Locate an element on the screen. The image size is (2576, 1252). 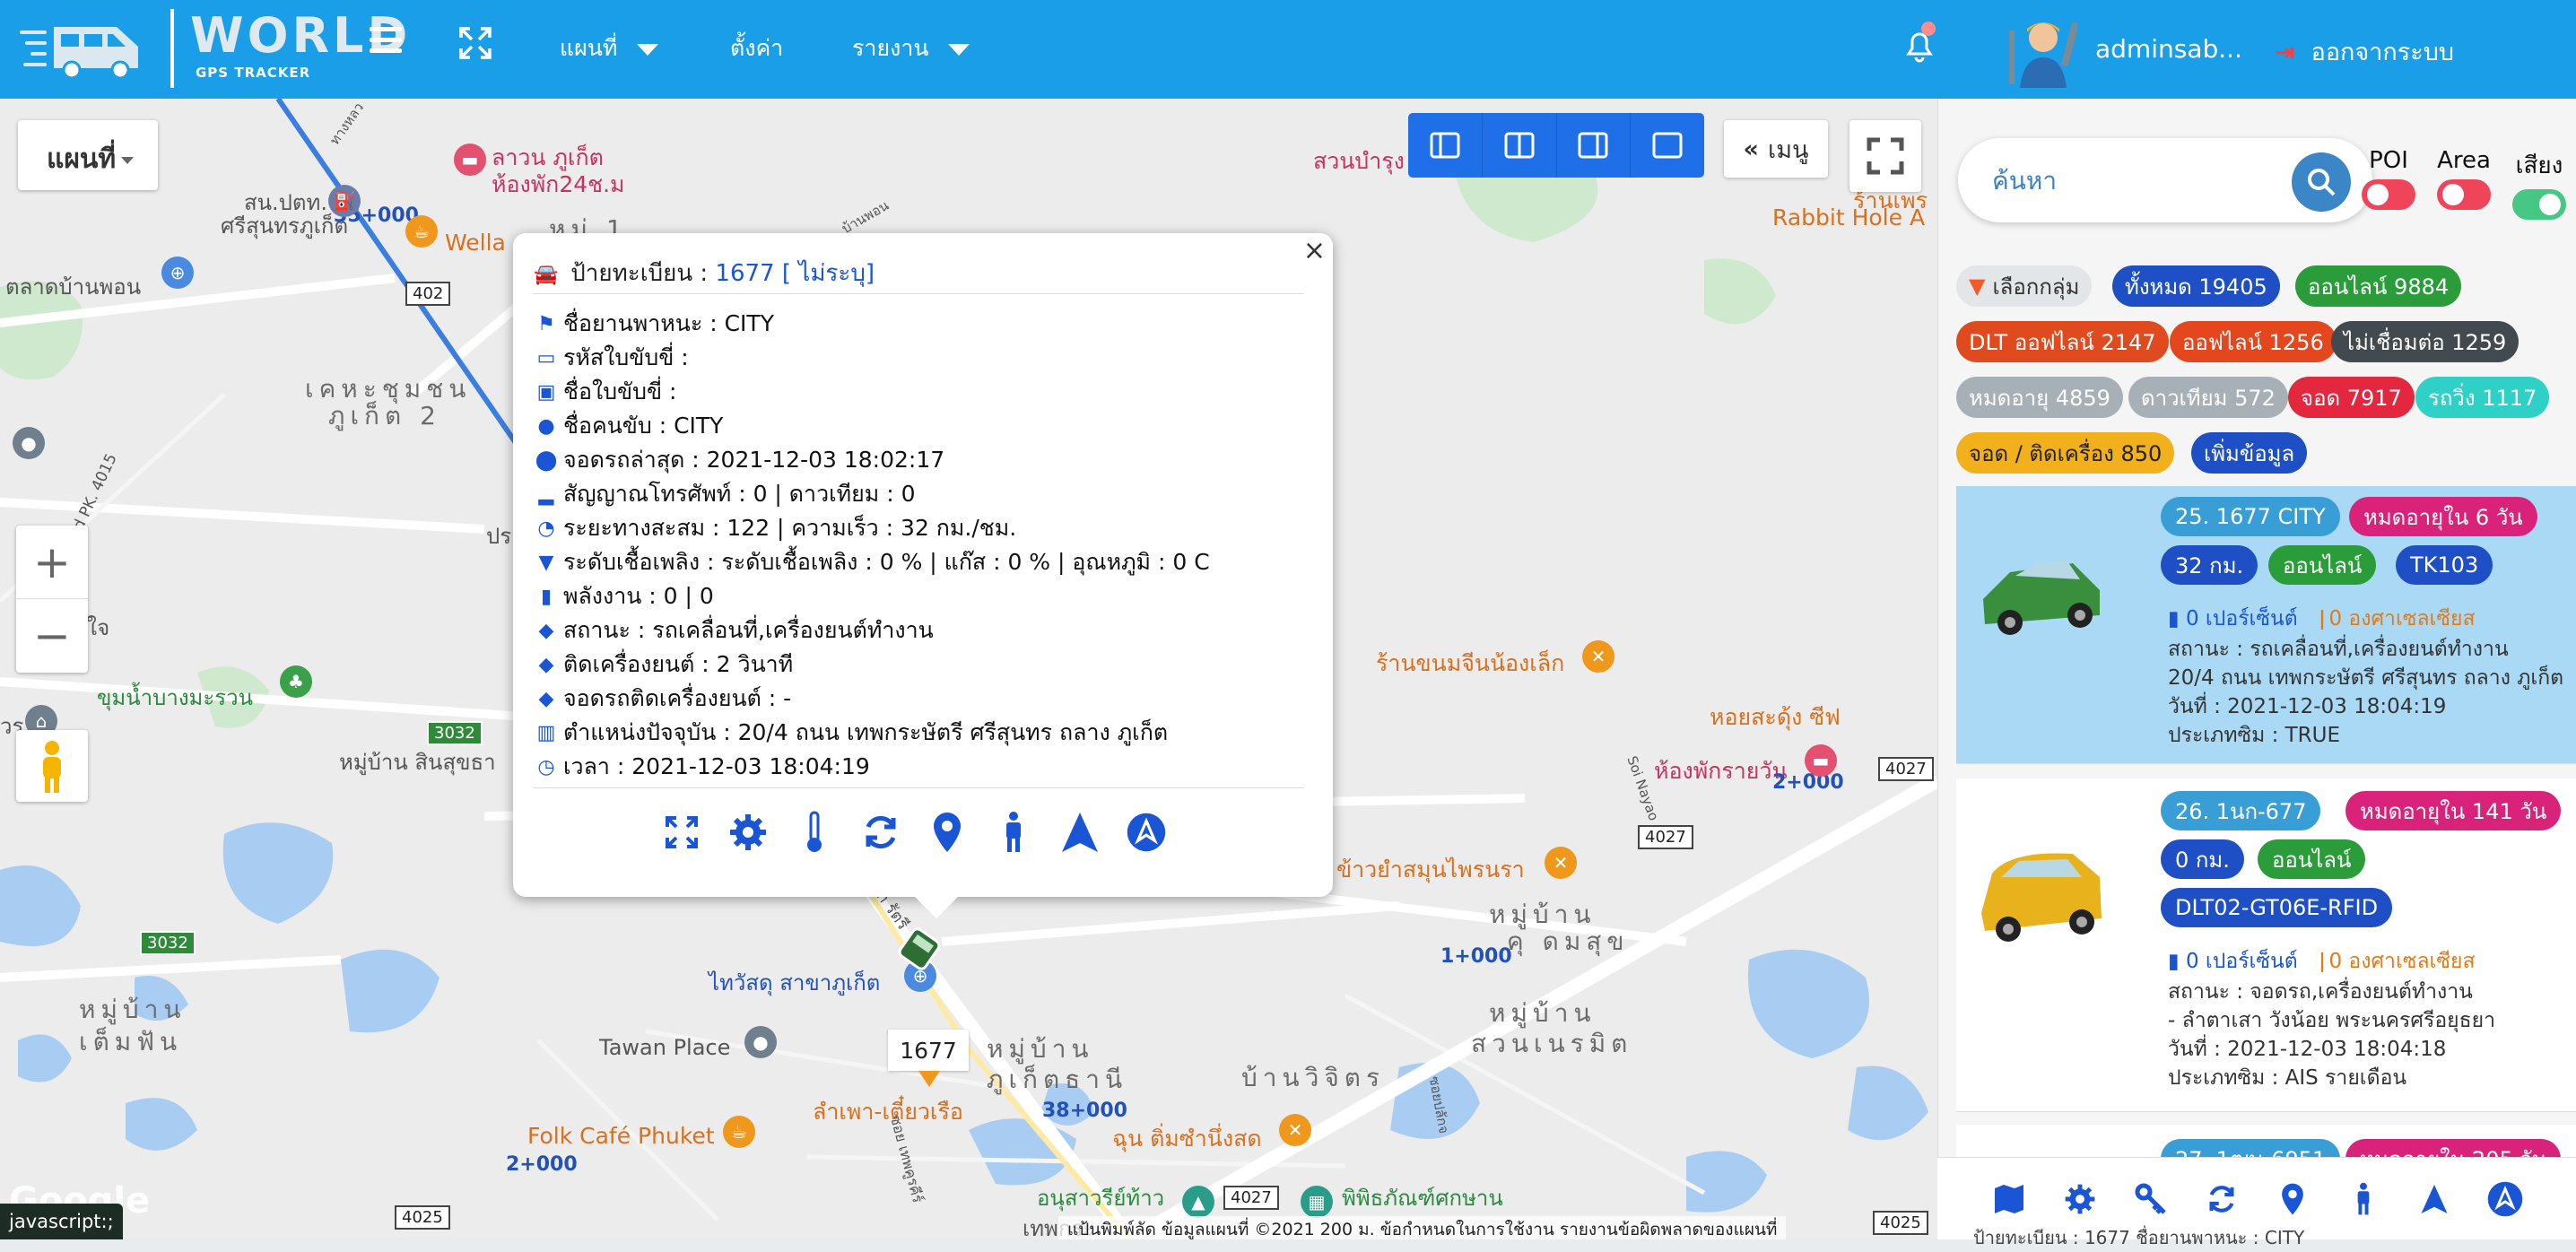
area-toggle is located at coordinates (2464, 194).